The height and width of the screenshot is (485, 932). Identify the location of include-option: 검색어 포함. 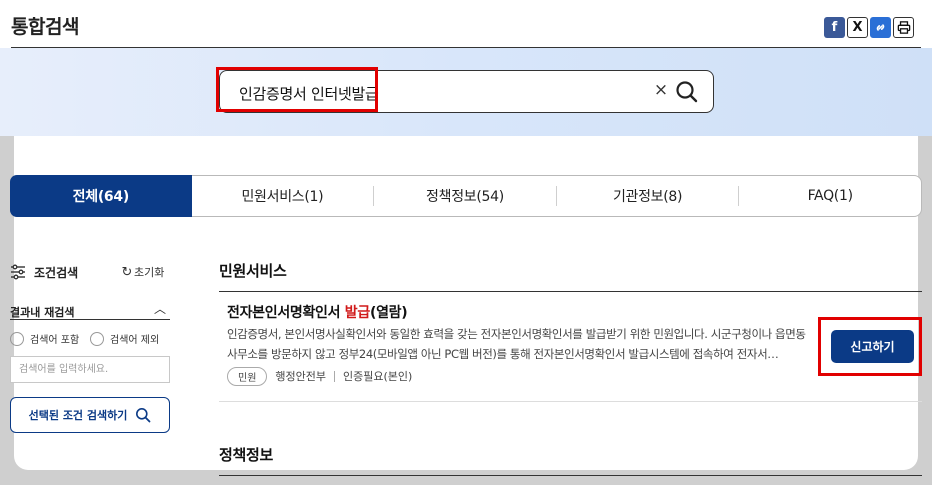
(44, 338).